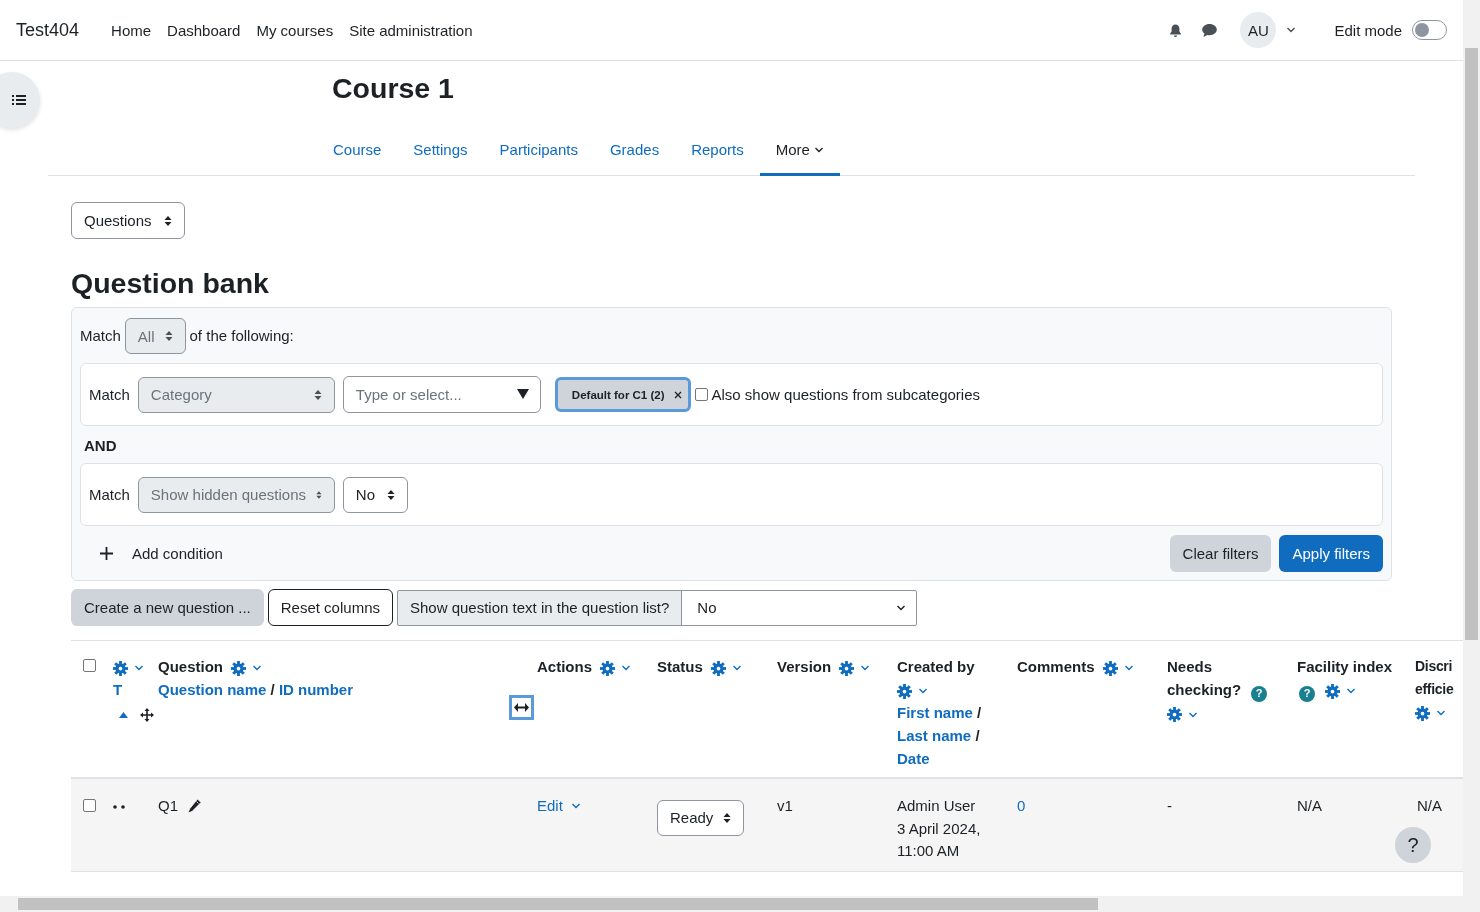 This screenshot has height=912, width=1480. What do you see at coordinates (1434, 666) in the screenshot?
I see `column-title: Discri` at bounding box center [1434, 666].